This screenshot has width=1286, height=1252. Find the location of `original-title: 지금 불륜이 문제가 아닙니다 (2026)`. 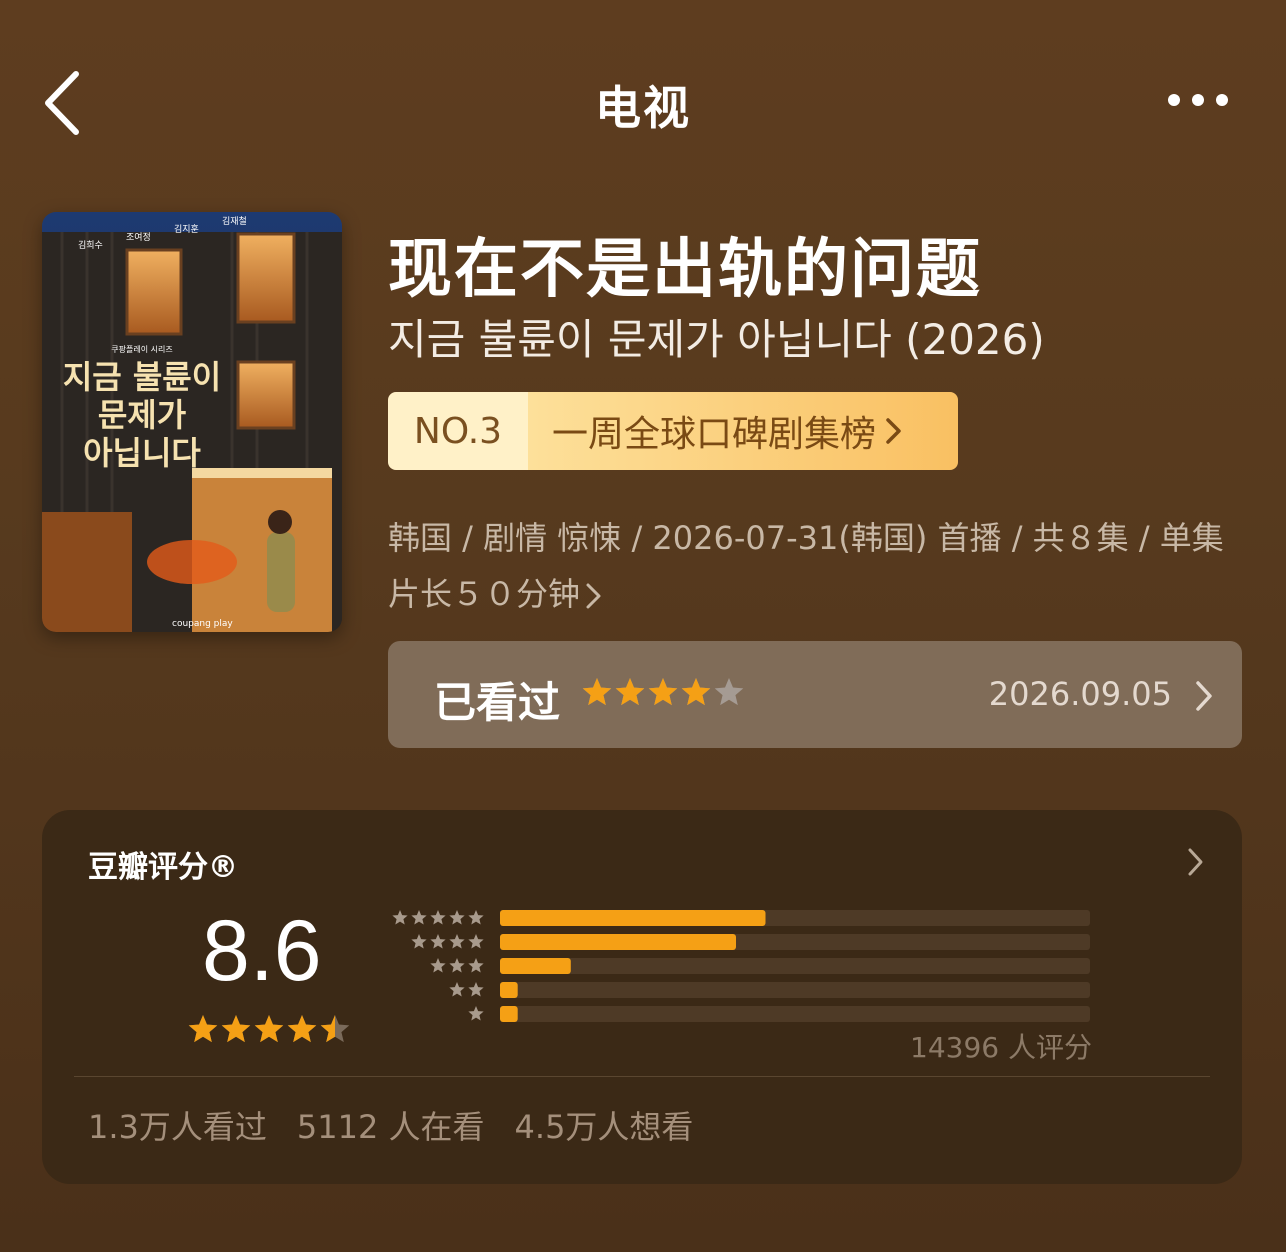

original-title: 지금 불륜이 문제가 아닙니다 (2026) is located at coordinates (716, 339).